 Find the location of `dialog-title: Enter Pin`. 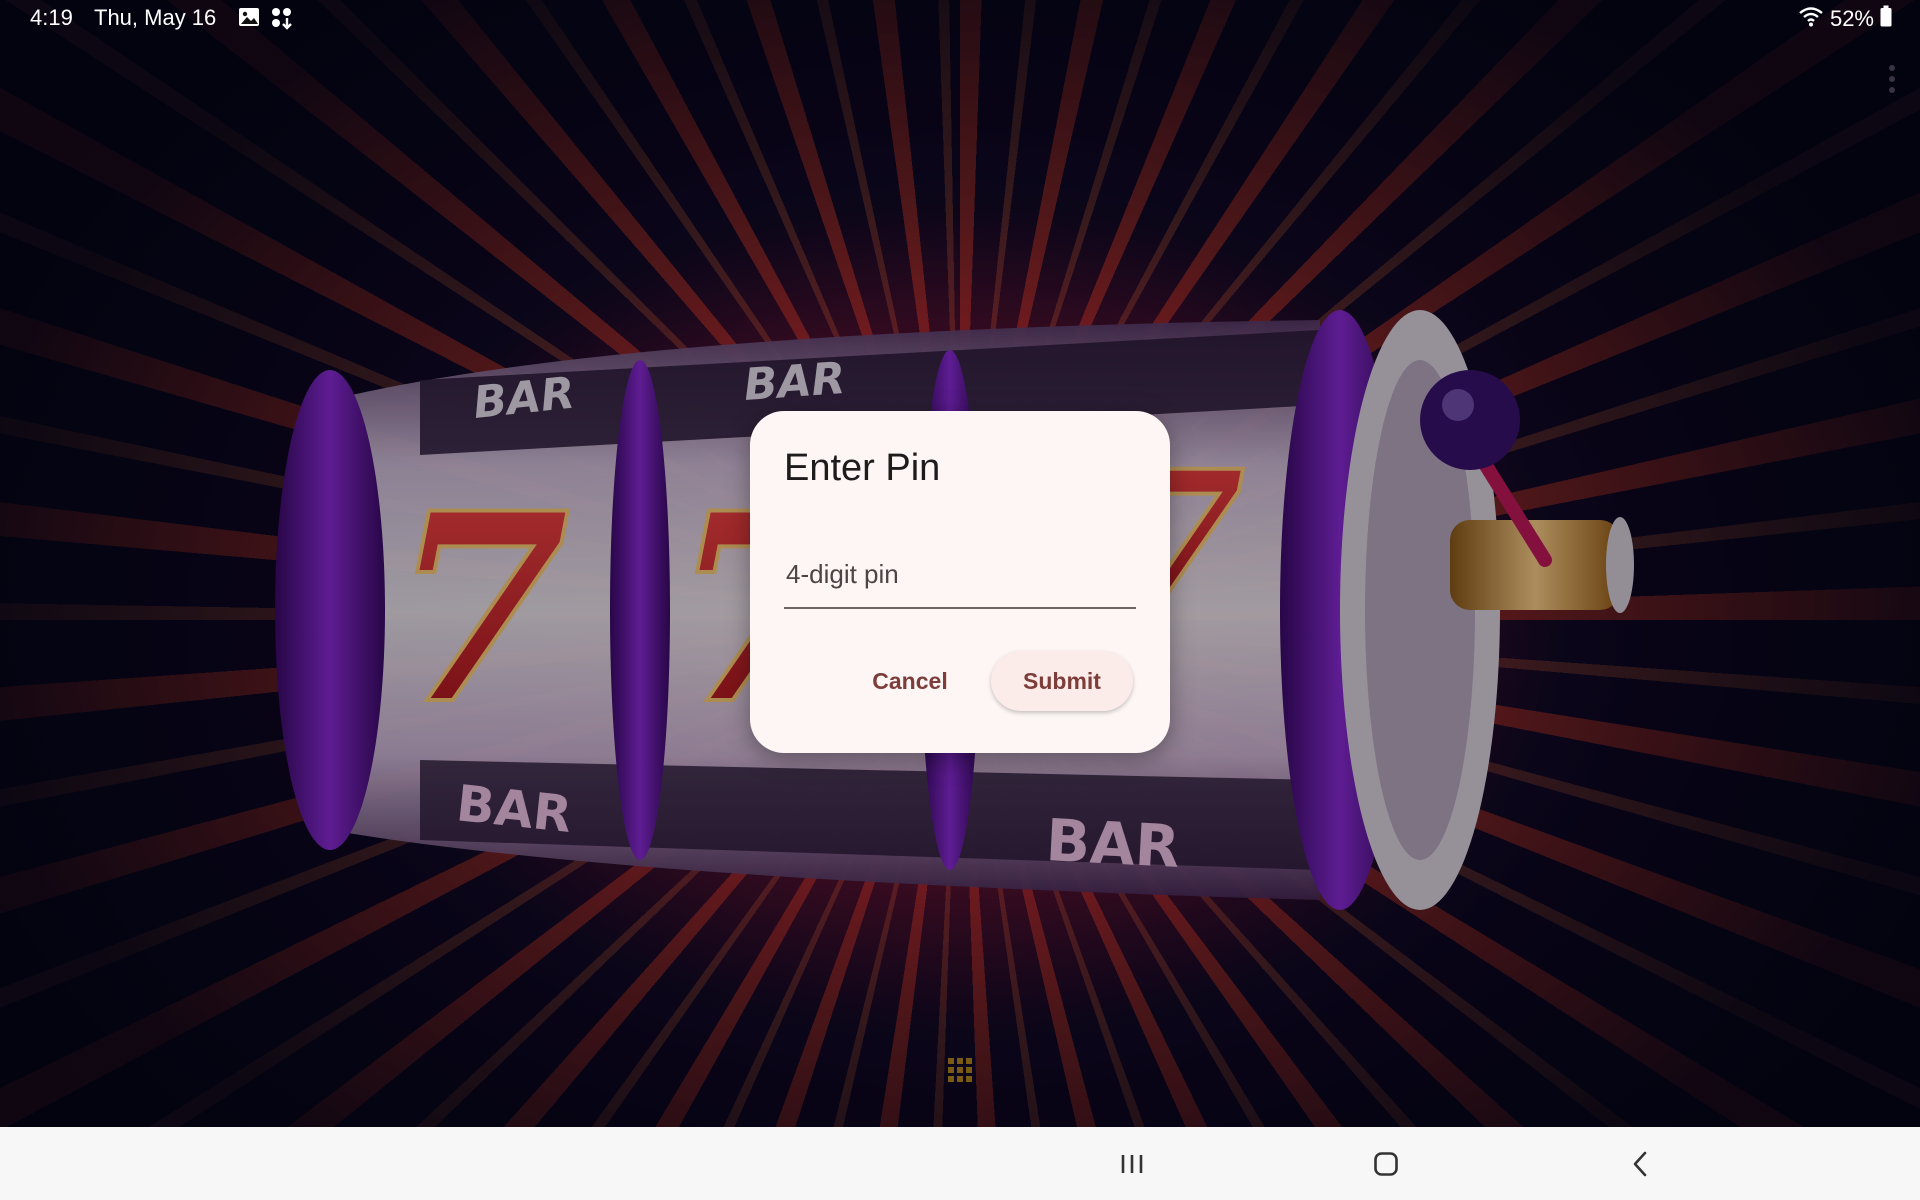

dialog-title: Enter Pin is located at coordinates (862, 468).